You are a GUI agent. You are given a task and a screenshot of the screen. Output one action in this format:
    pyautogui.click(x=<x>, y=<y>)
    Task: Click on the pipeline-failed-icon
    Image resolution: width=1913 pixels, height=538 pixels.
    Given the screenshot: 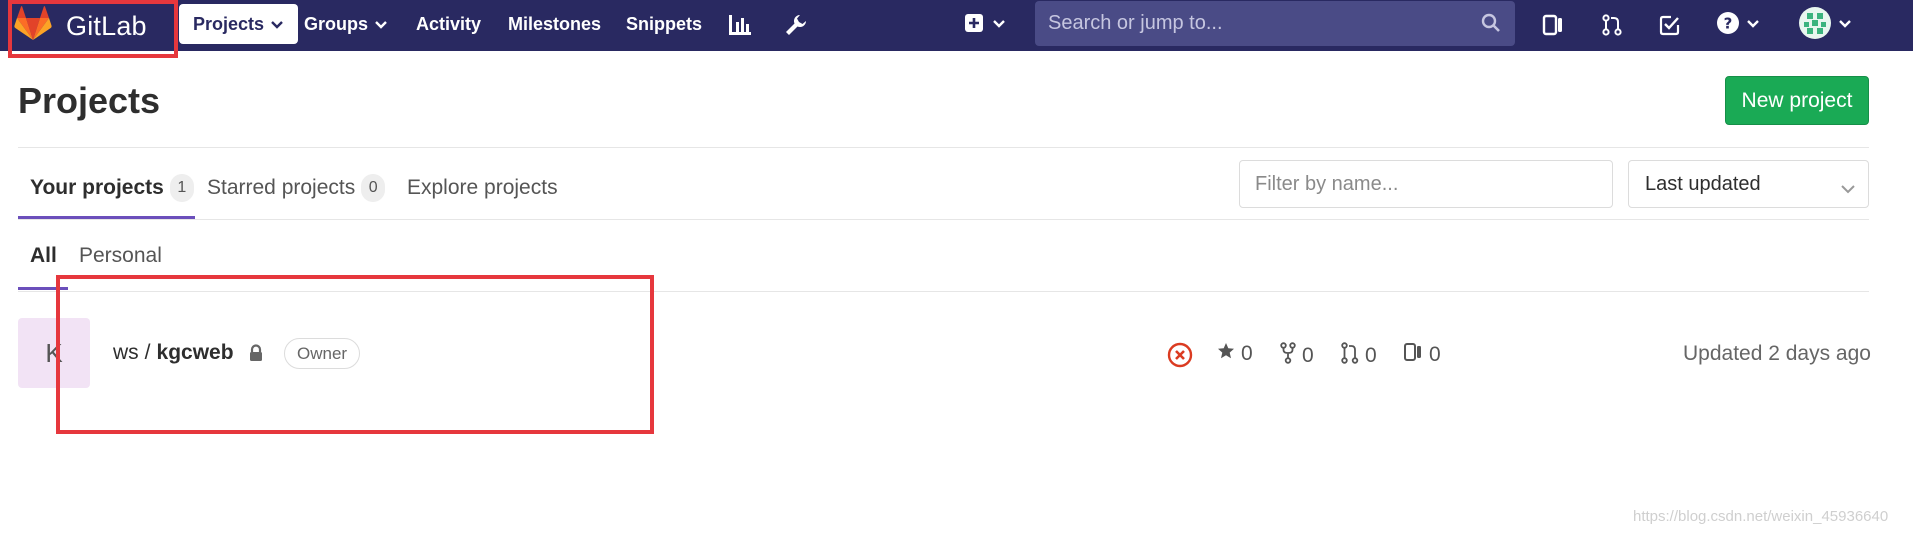 What is the action you would take?
    pyautogui.click(x=1180, y=358)
    